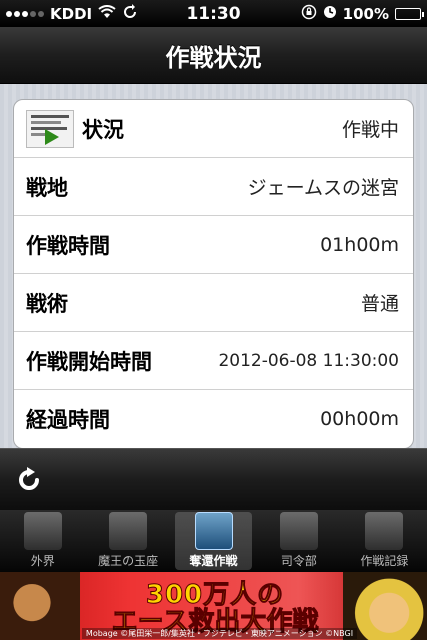 The width and height of the screenshot is (427, 640). I want to click on row-operation-time: 作戦時間 01h00m, so click(213, 245).